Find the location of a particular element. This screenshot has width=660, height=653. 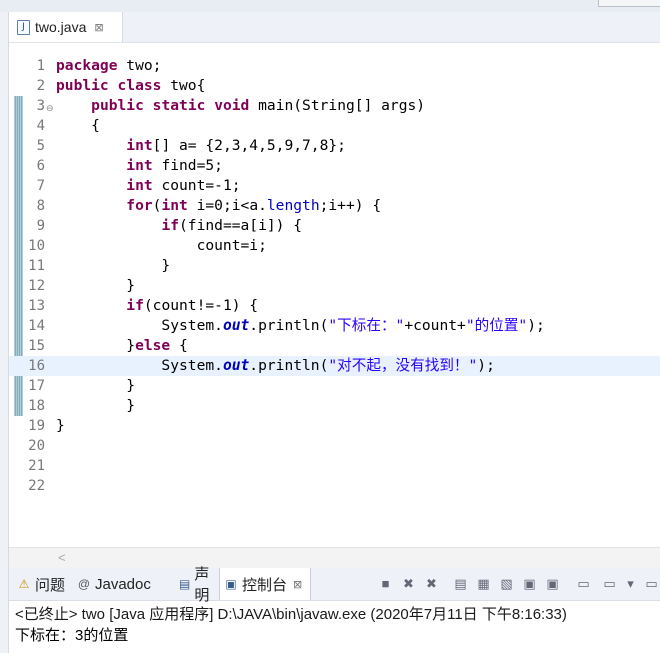

line-number: 4 is located at coordinates (40, 126).